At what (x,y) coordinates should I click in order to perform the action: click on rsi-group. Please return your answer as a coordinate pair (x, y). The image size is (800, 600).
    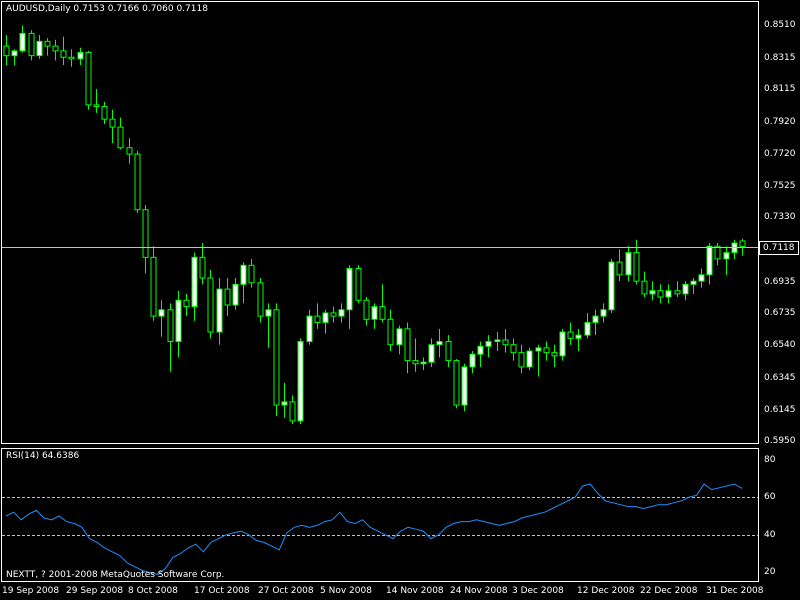
    Looking at the image, I should click on (380, 529).